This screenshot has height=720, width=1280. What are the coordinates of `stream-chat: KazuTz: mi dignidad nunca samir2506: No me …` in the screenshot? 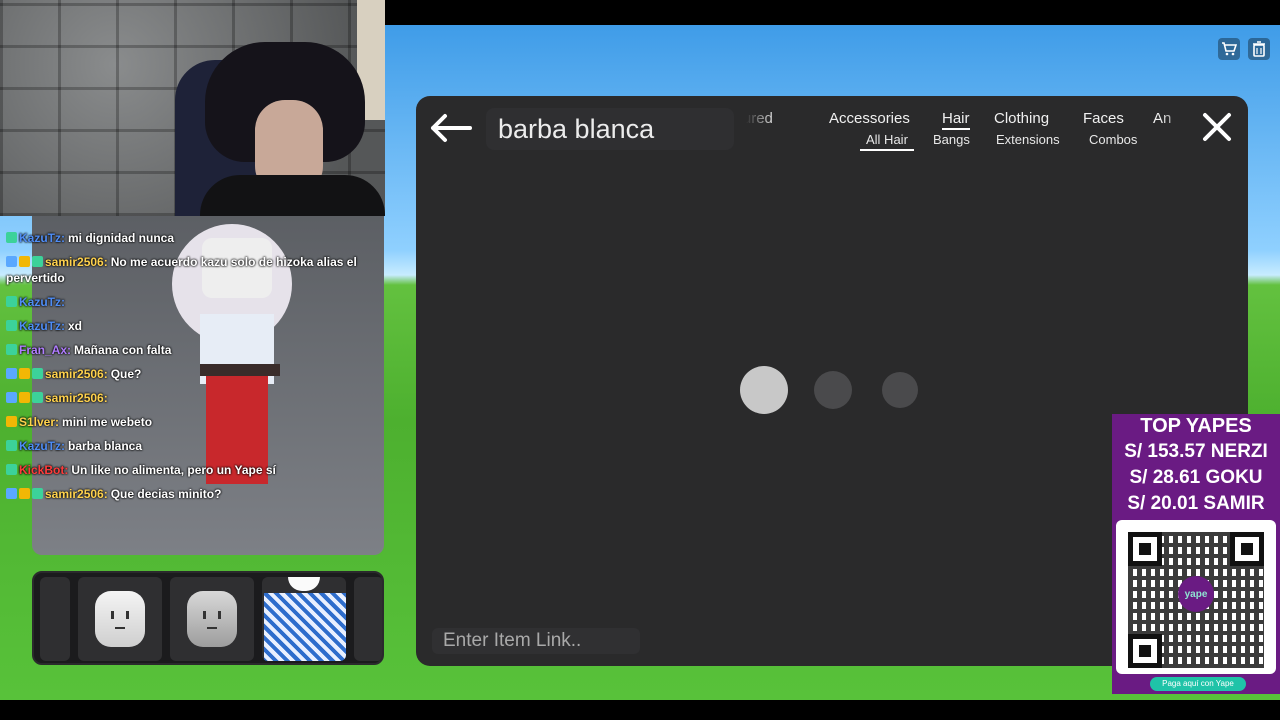 It's located at (192, 366).